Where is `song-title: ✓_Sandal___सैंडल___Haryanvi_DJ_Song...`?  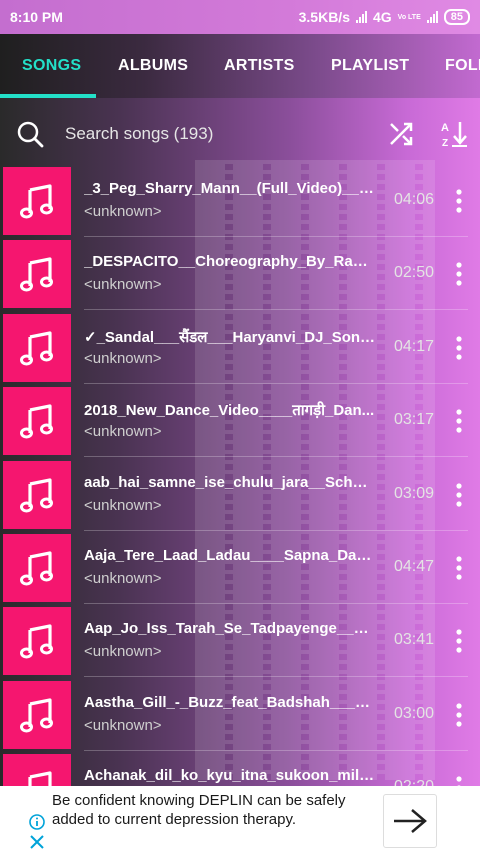 song-title: ✓_Sandal___सैंडल___Haryanvi_DJ_Song... is located at coordinates (230, 337).